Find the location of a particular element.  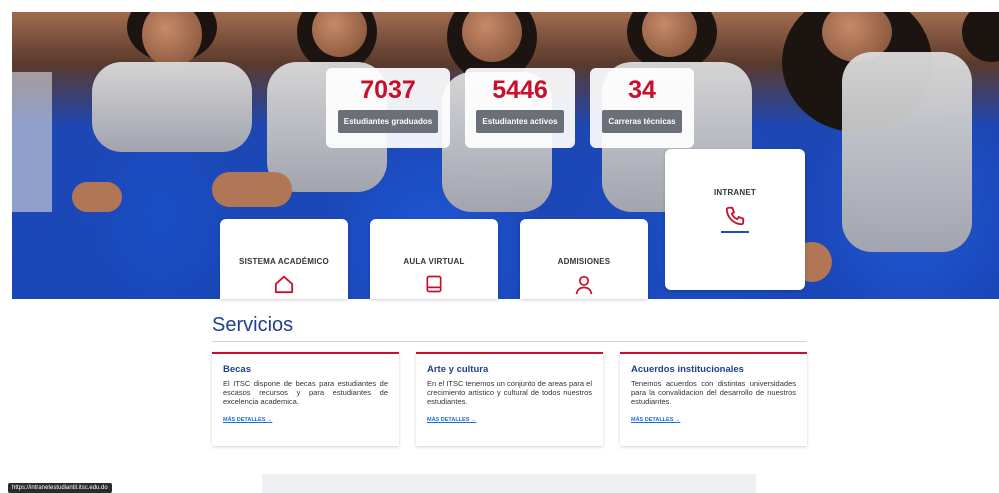

aula-virtual-card: AULA VIRTUAL is located at coordinates (434, 259).